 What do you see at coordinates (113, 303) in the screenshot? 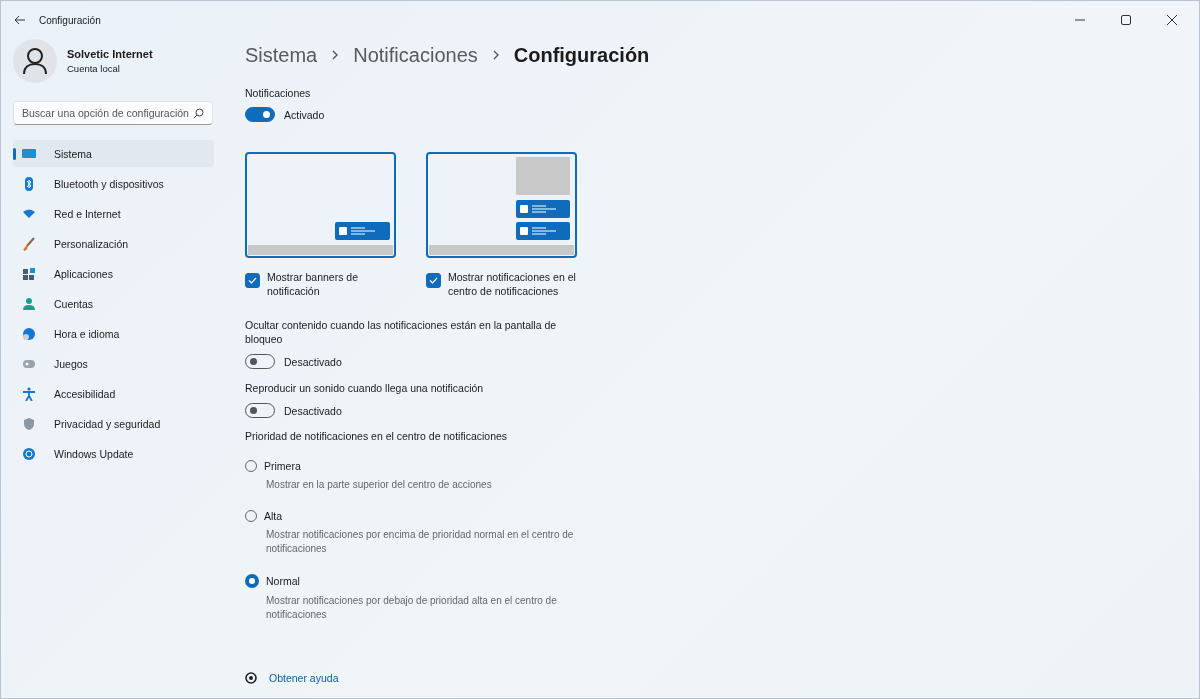
I see `sidebar-item: Cuentas` at bounding box center [113, 303].